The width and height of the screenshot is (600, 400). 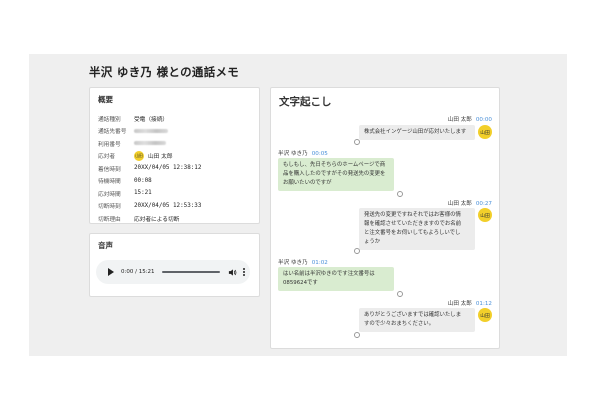 What do you see at coordinates (109, 207) in the screenshot?
I see `summary-label: 切断時刻` at bounding box center [109, 207].